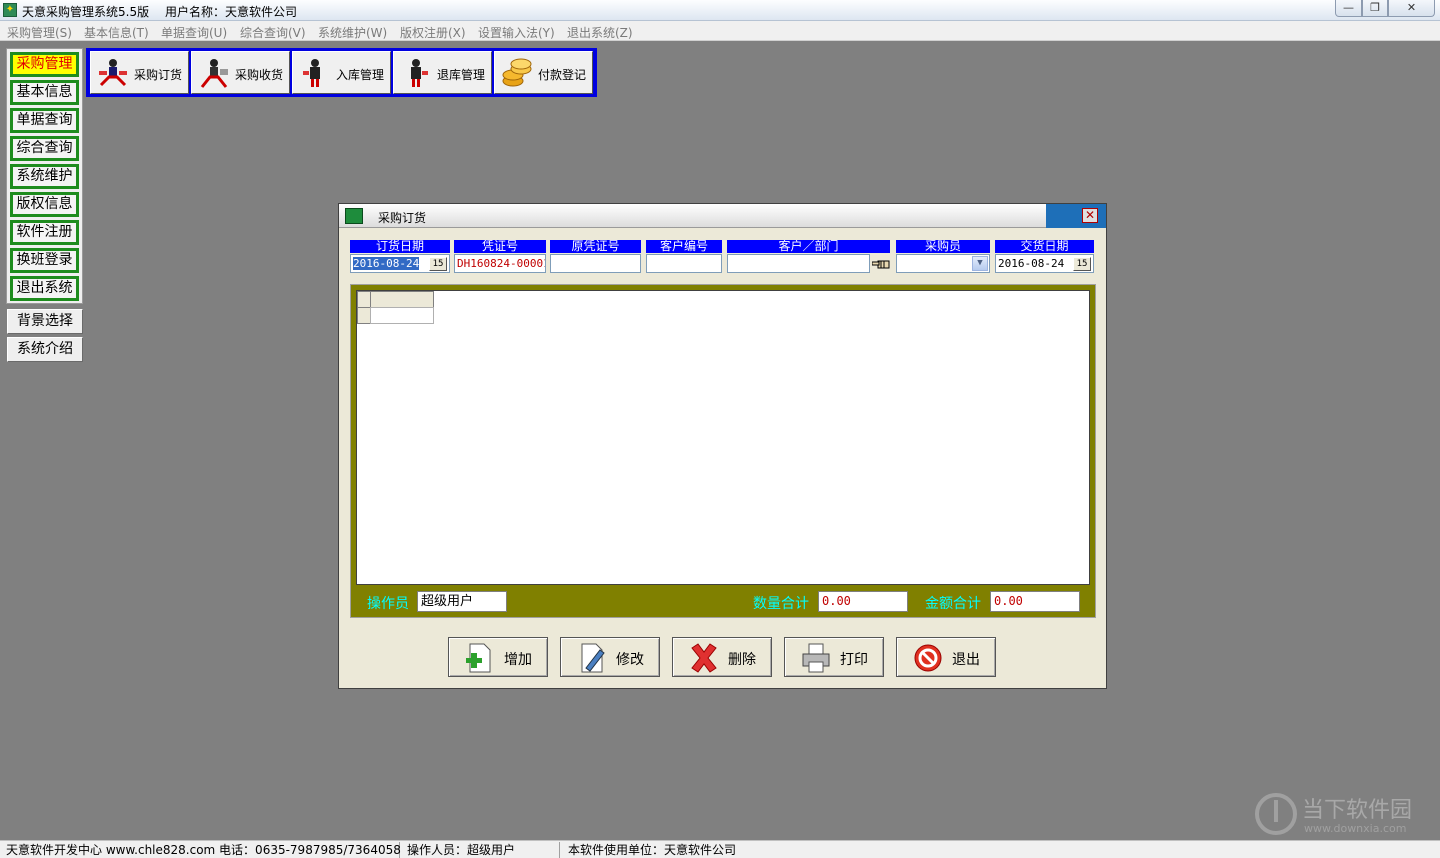 Image resolution: width=1440 pixels, height=858 pixels. Describe the element at coordinates (158, 75) in the screenshot. I see `purchase-order-label: 采购订货` at that location.